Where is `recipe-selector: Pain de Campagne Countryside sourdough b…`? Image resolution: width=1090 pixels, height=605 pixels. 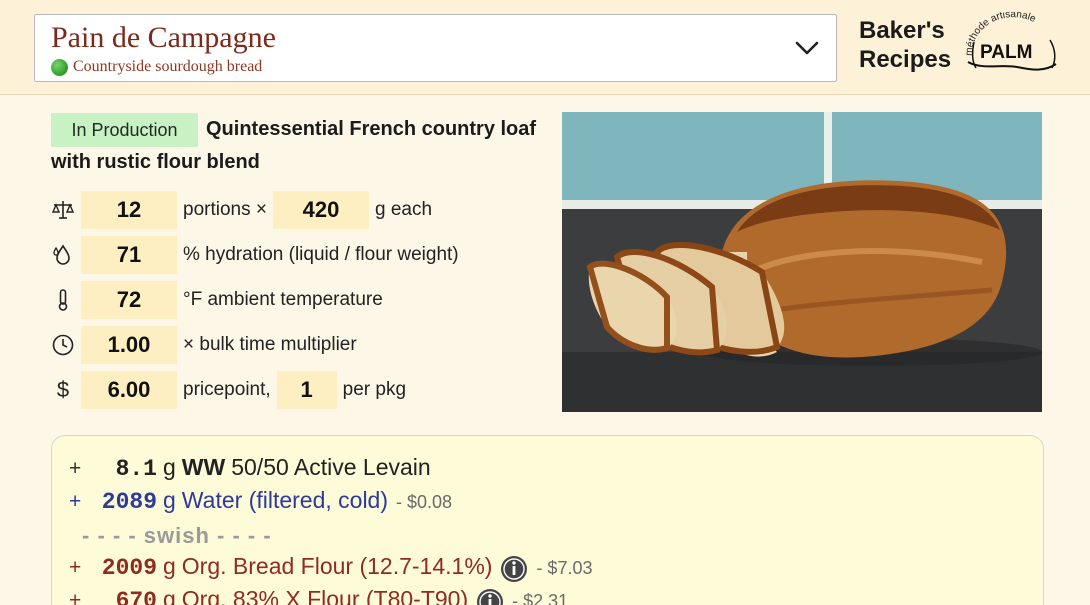 recipe-selector: Pain de Campagne Countryside sourdough b… is located at coordinates (435, 48).